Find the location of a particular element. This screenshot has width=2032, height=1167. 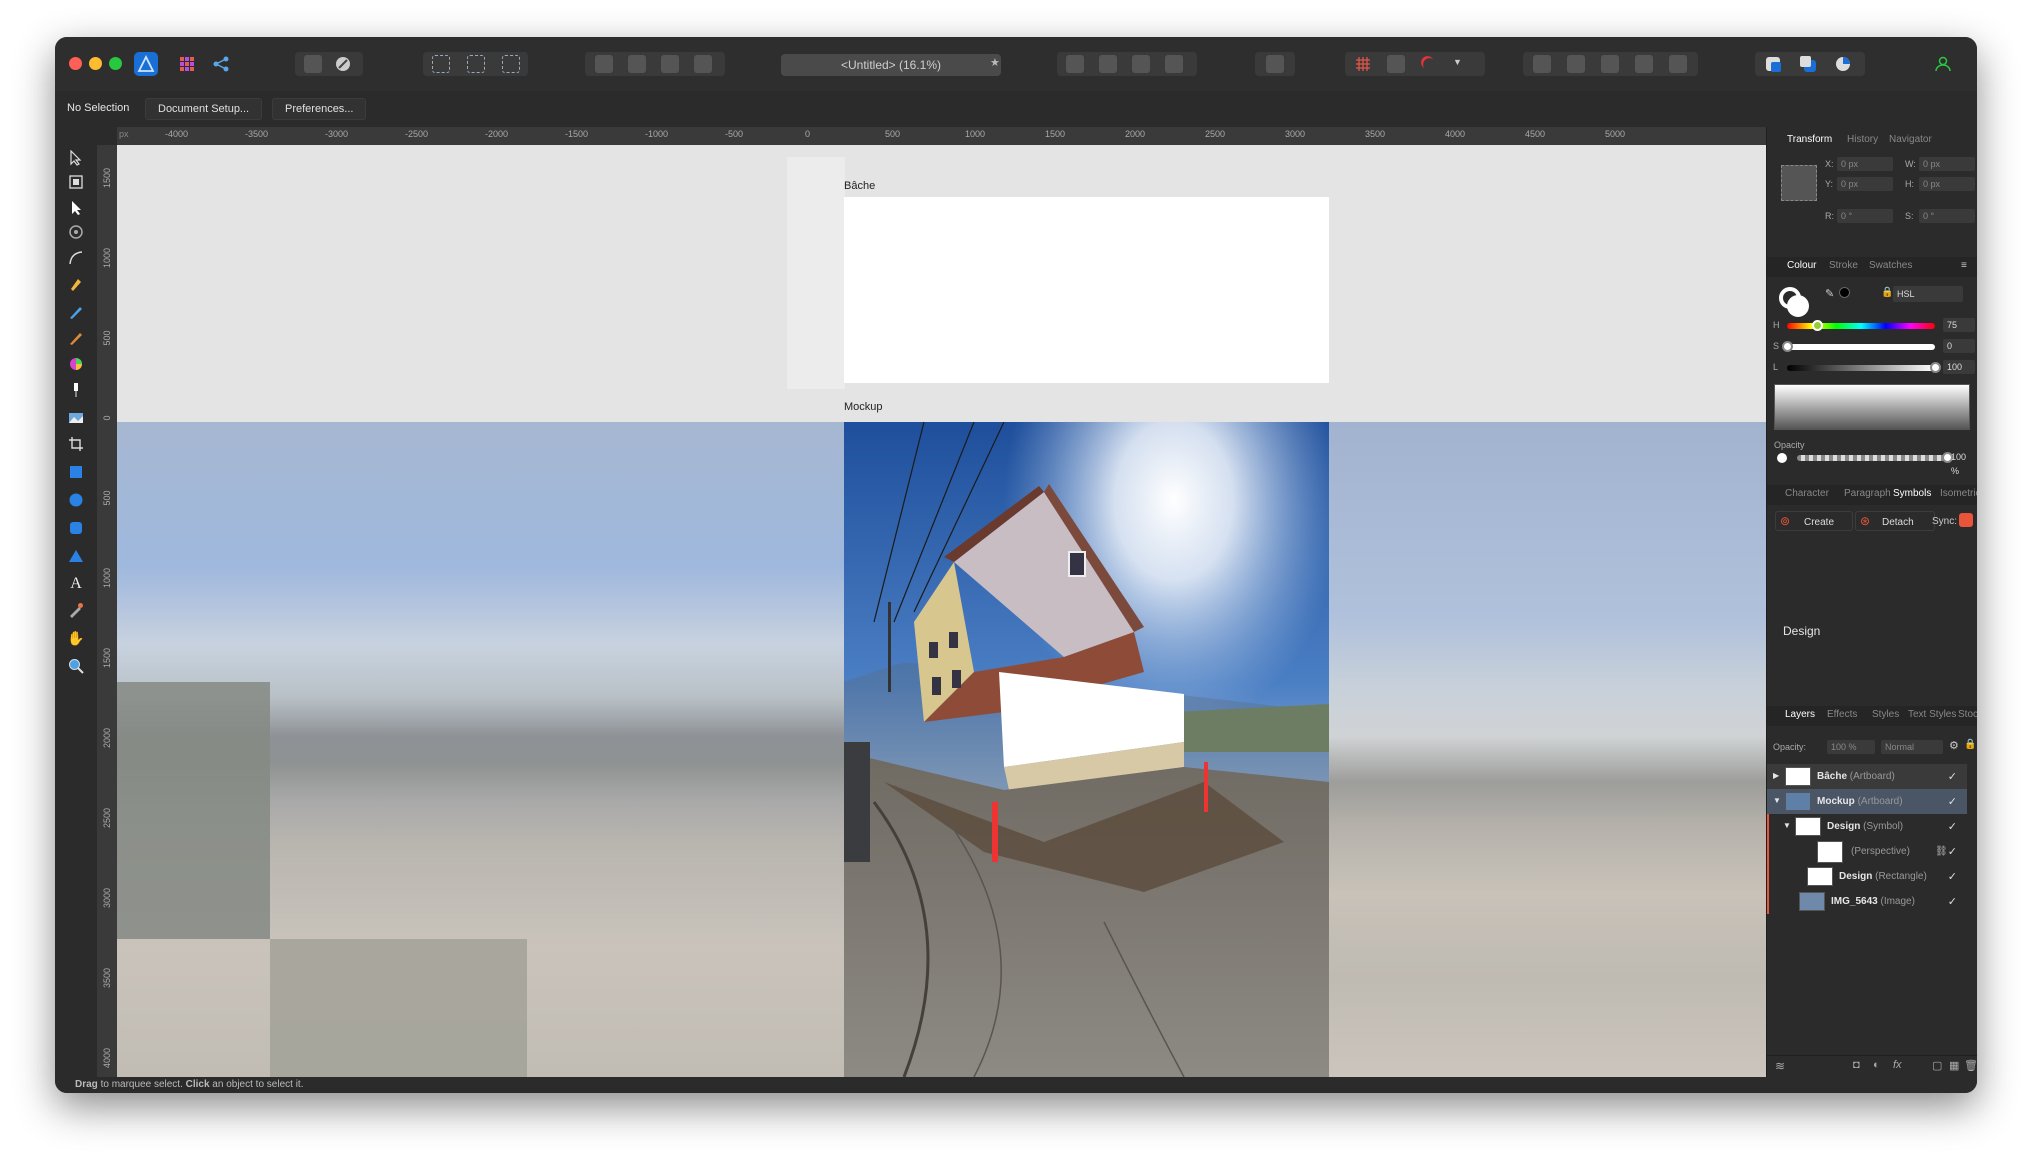

account-icon is located at coordinates (1943, 64).